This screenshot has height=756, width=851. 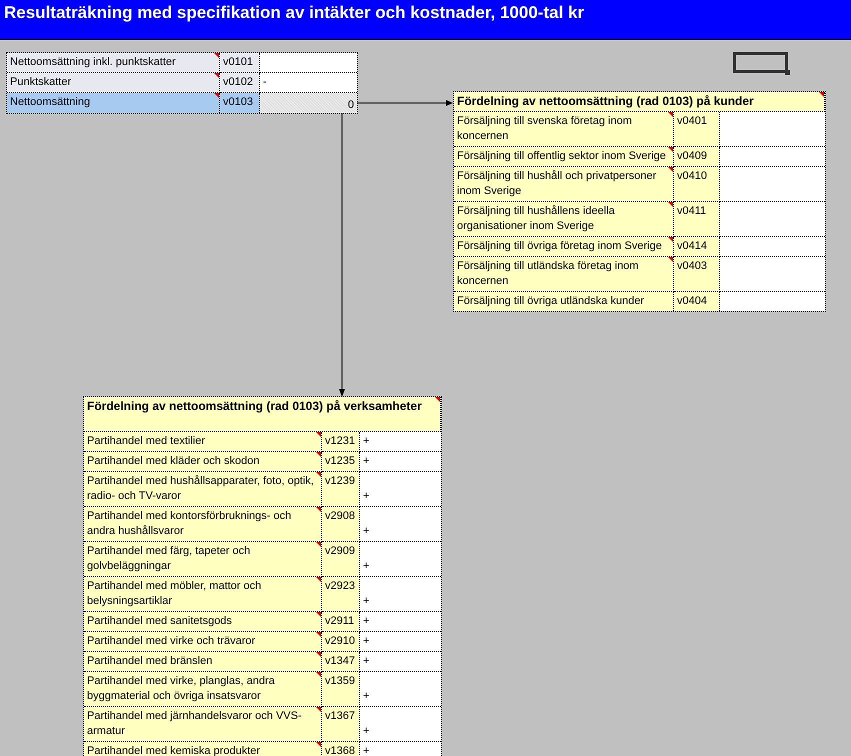 What do you see at coordinates (240, 63) in the screenshot?
I see `table-cell: v0101` at bounding box center [240, 63].